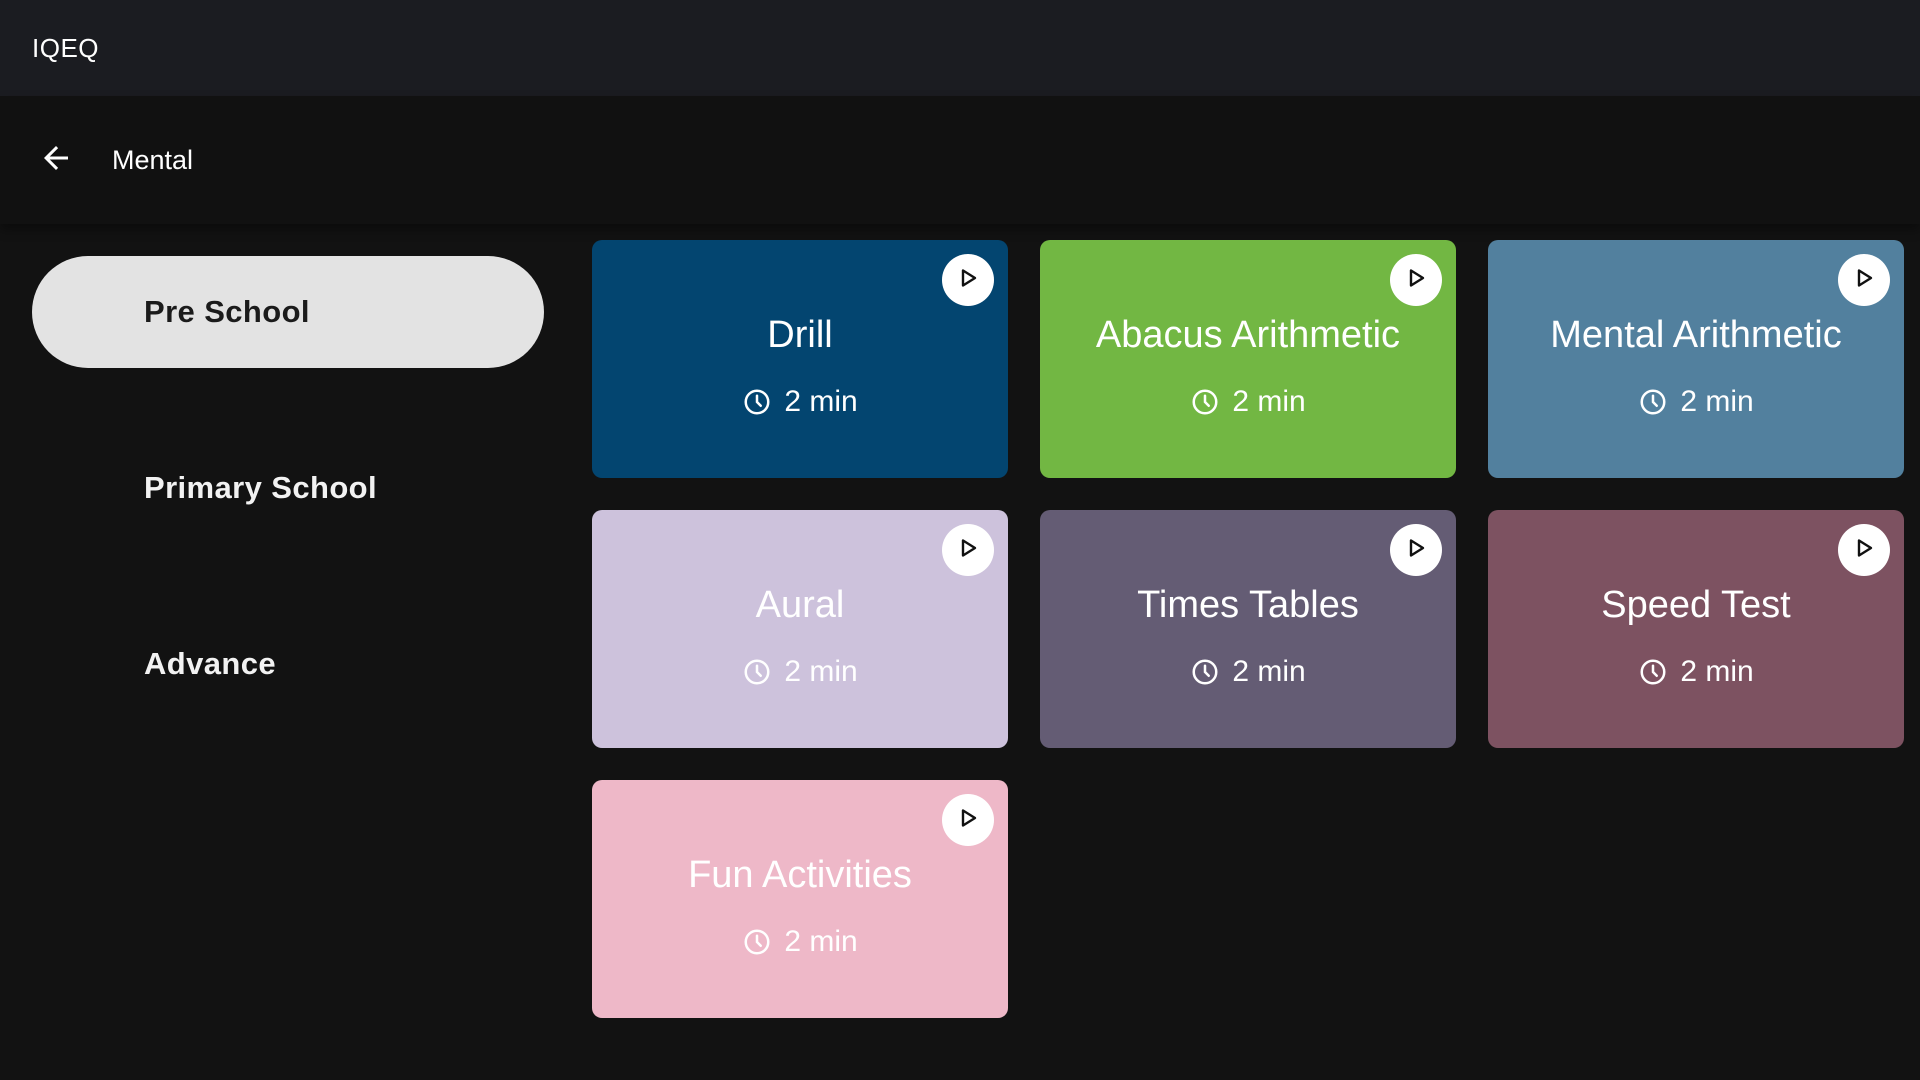 Image resolution: width=1920 pixels, height=1080 pixels. Describe the element at coordinates (800, 899) in the screenshot. I see `activity-card-fun-activities: Fun Activities 2 min` at that location.